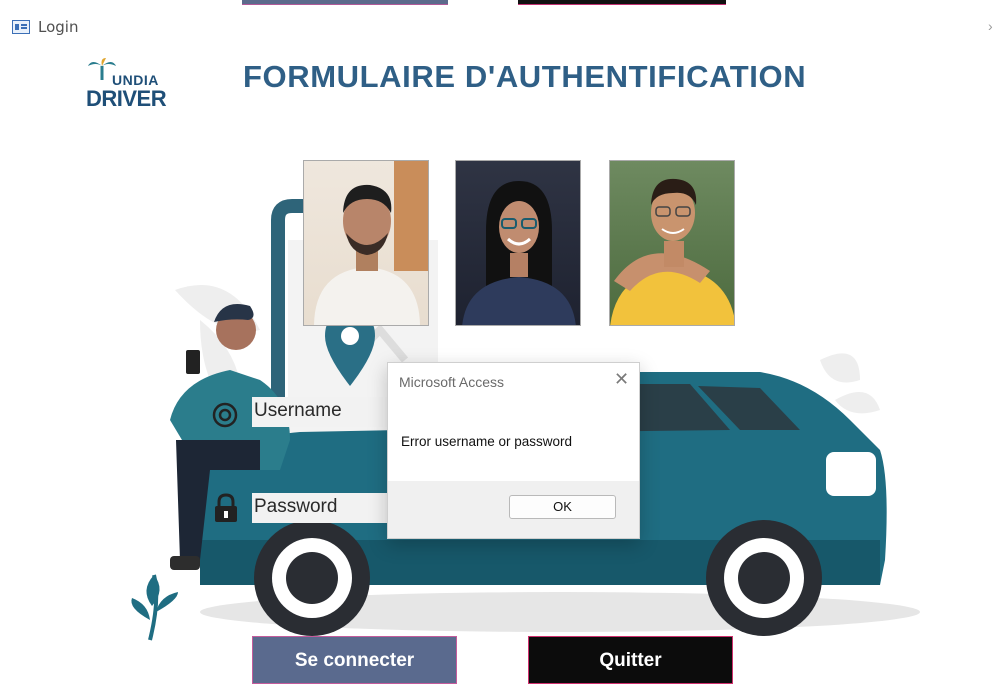 The image size is (997, 685). What do you see at coordinates (525, 76) in the screenshot?
I see `page-title: FORMULAIRE D'AUTHENTIFICATION` at bounding box center [525, 76].